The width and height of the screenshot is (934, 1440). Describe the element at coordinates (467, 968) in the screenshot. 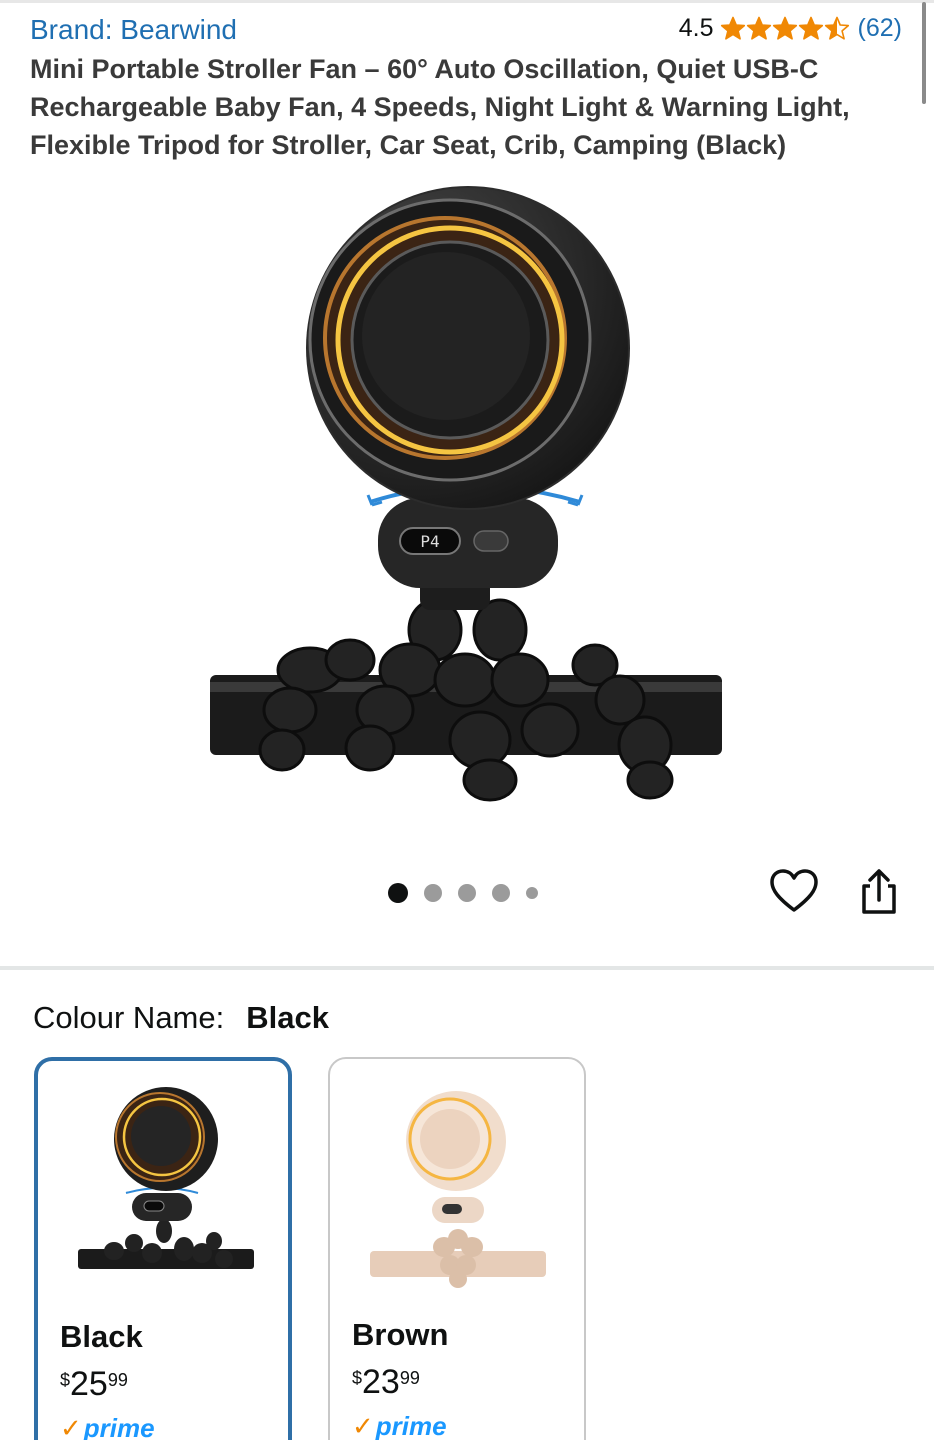

I see `section-divider` at that location.